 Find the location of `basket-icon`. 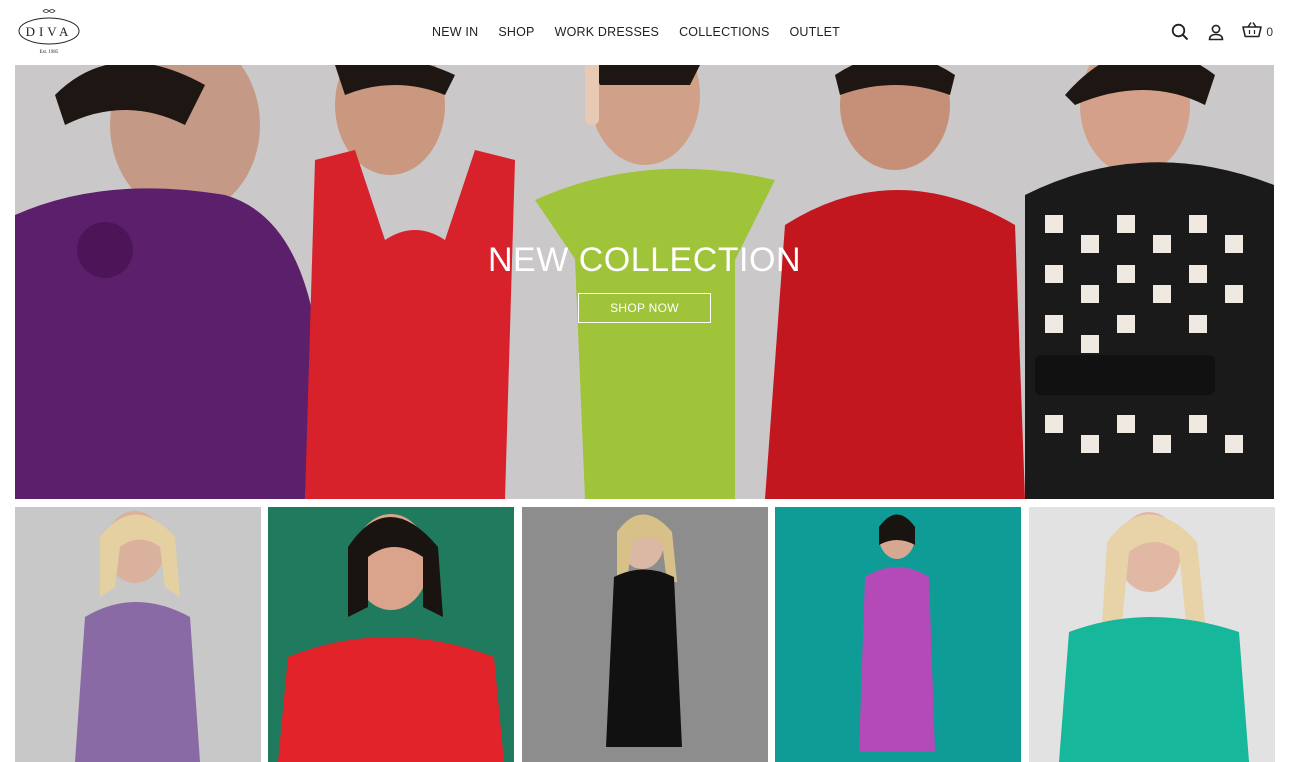

basket-icon is located at coordinates (1252, 32).